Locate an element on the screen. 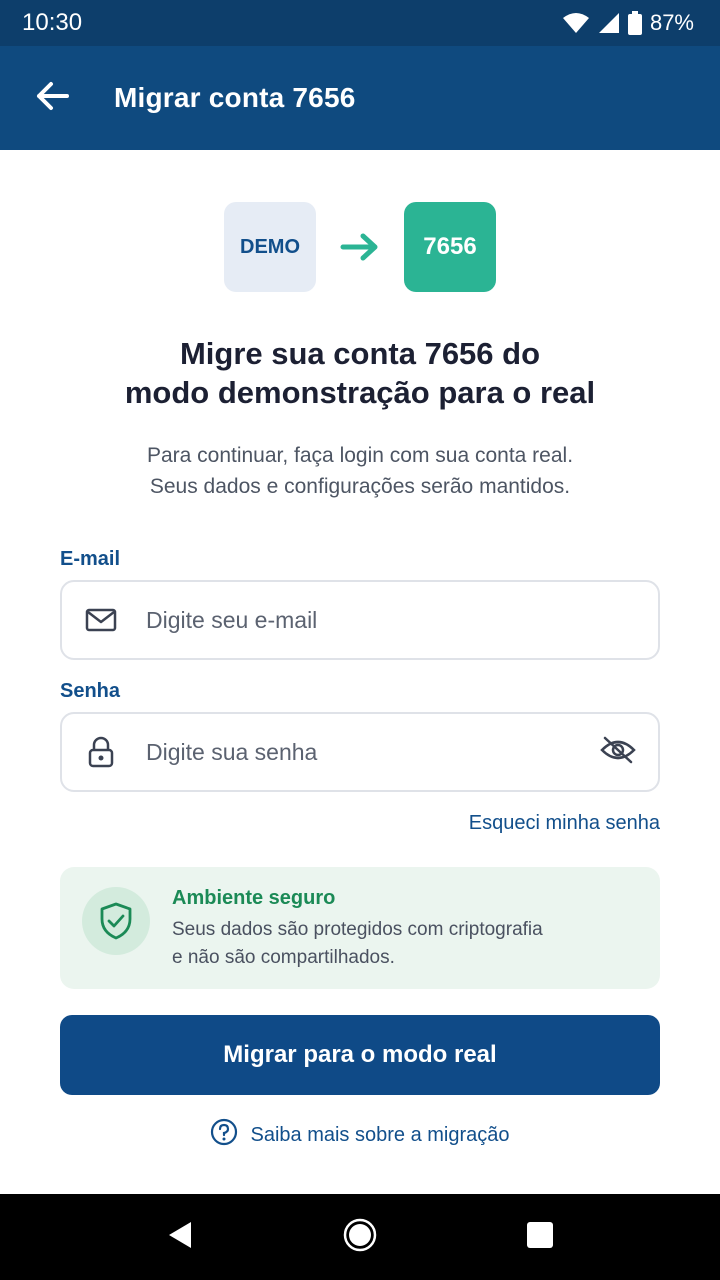  eye-off-icon is located at coordinates (618, 752).